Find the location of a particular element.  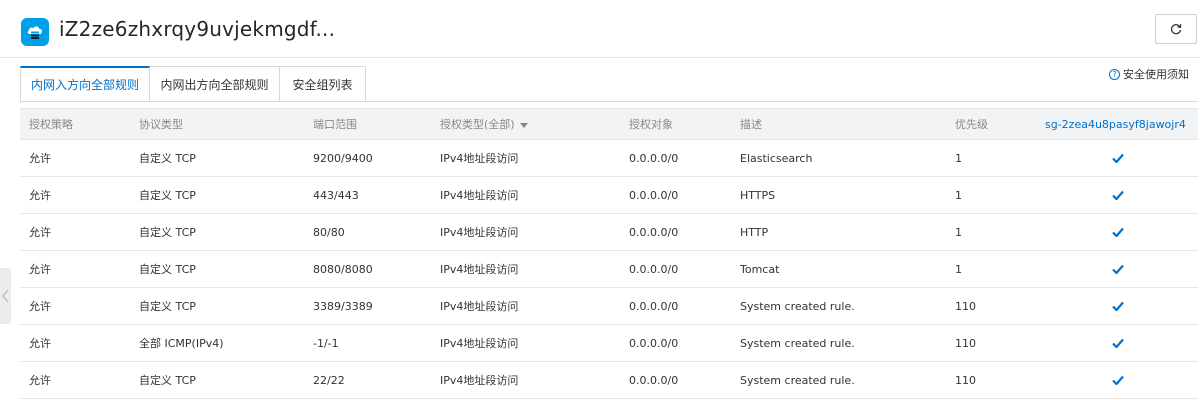

auth-type-filter-label: 授权类型(全部) is located at coordinates (477, 124).